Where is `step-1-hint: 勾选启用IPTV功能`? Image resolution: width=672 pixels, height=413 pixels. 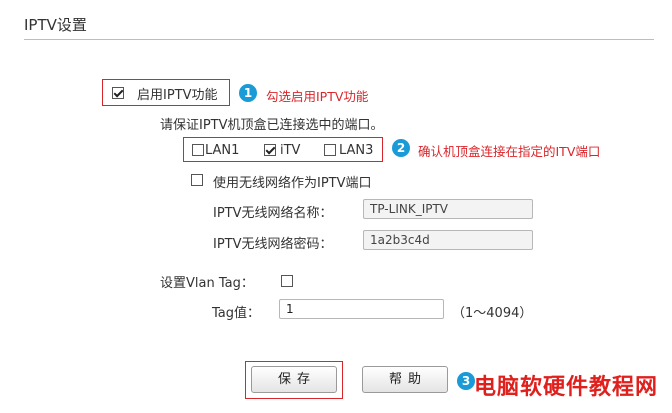 step-1-hint: 勾选启用IPTV功能 is located at coordinates (317, 96).